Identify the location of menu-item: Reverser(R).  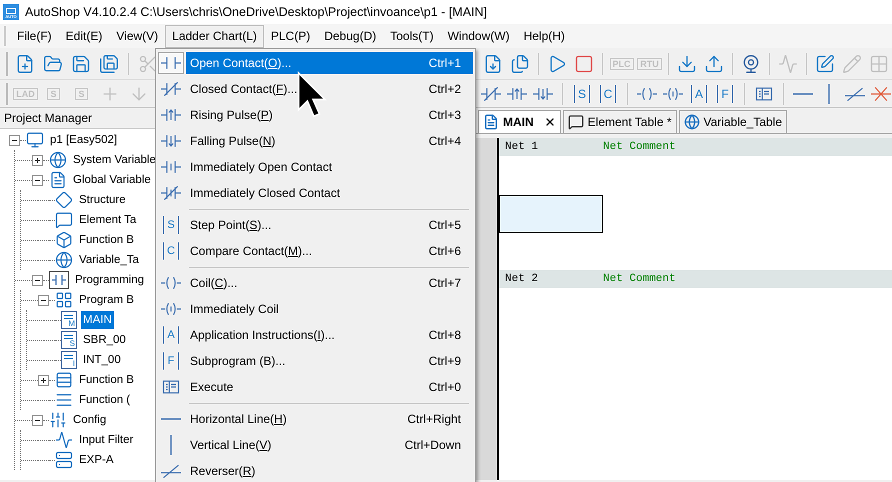
(329, 471).